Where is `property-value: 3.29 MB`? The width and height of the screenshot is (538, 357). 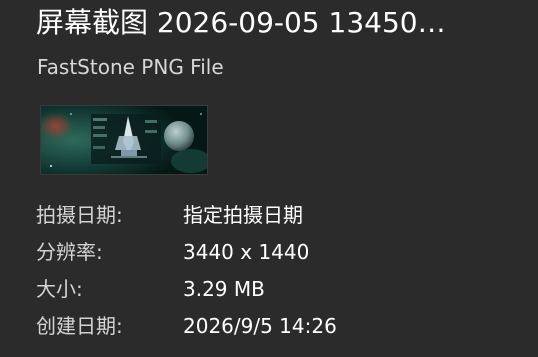
property-value: 3.29 MB is located at coordinates (224, 289).